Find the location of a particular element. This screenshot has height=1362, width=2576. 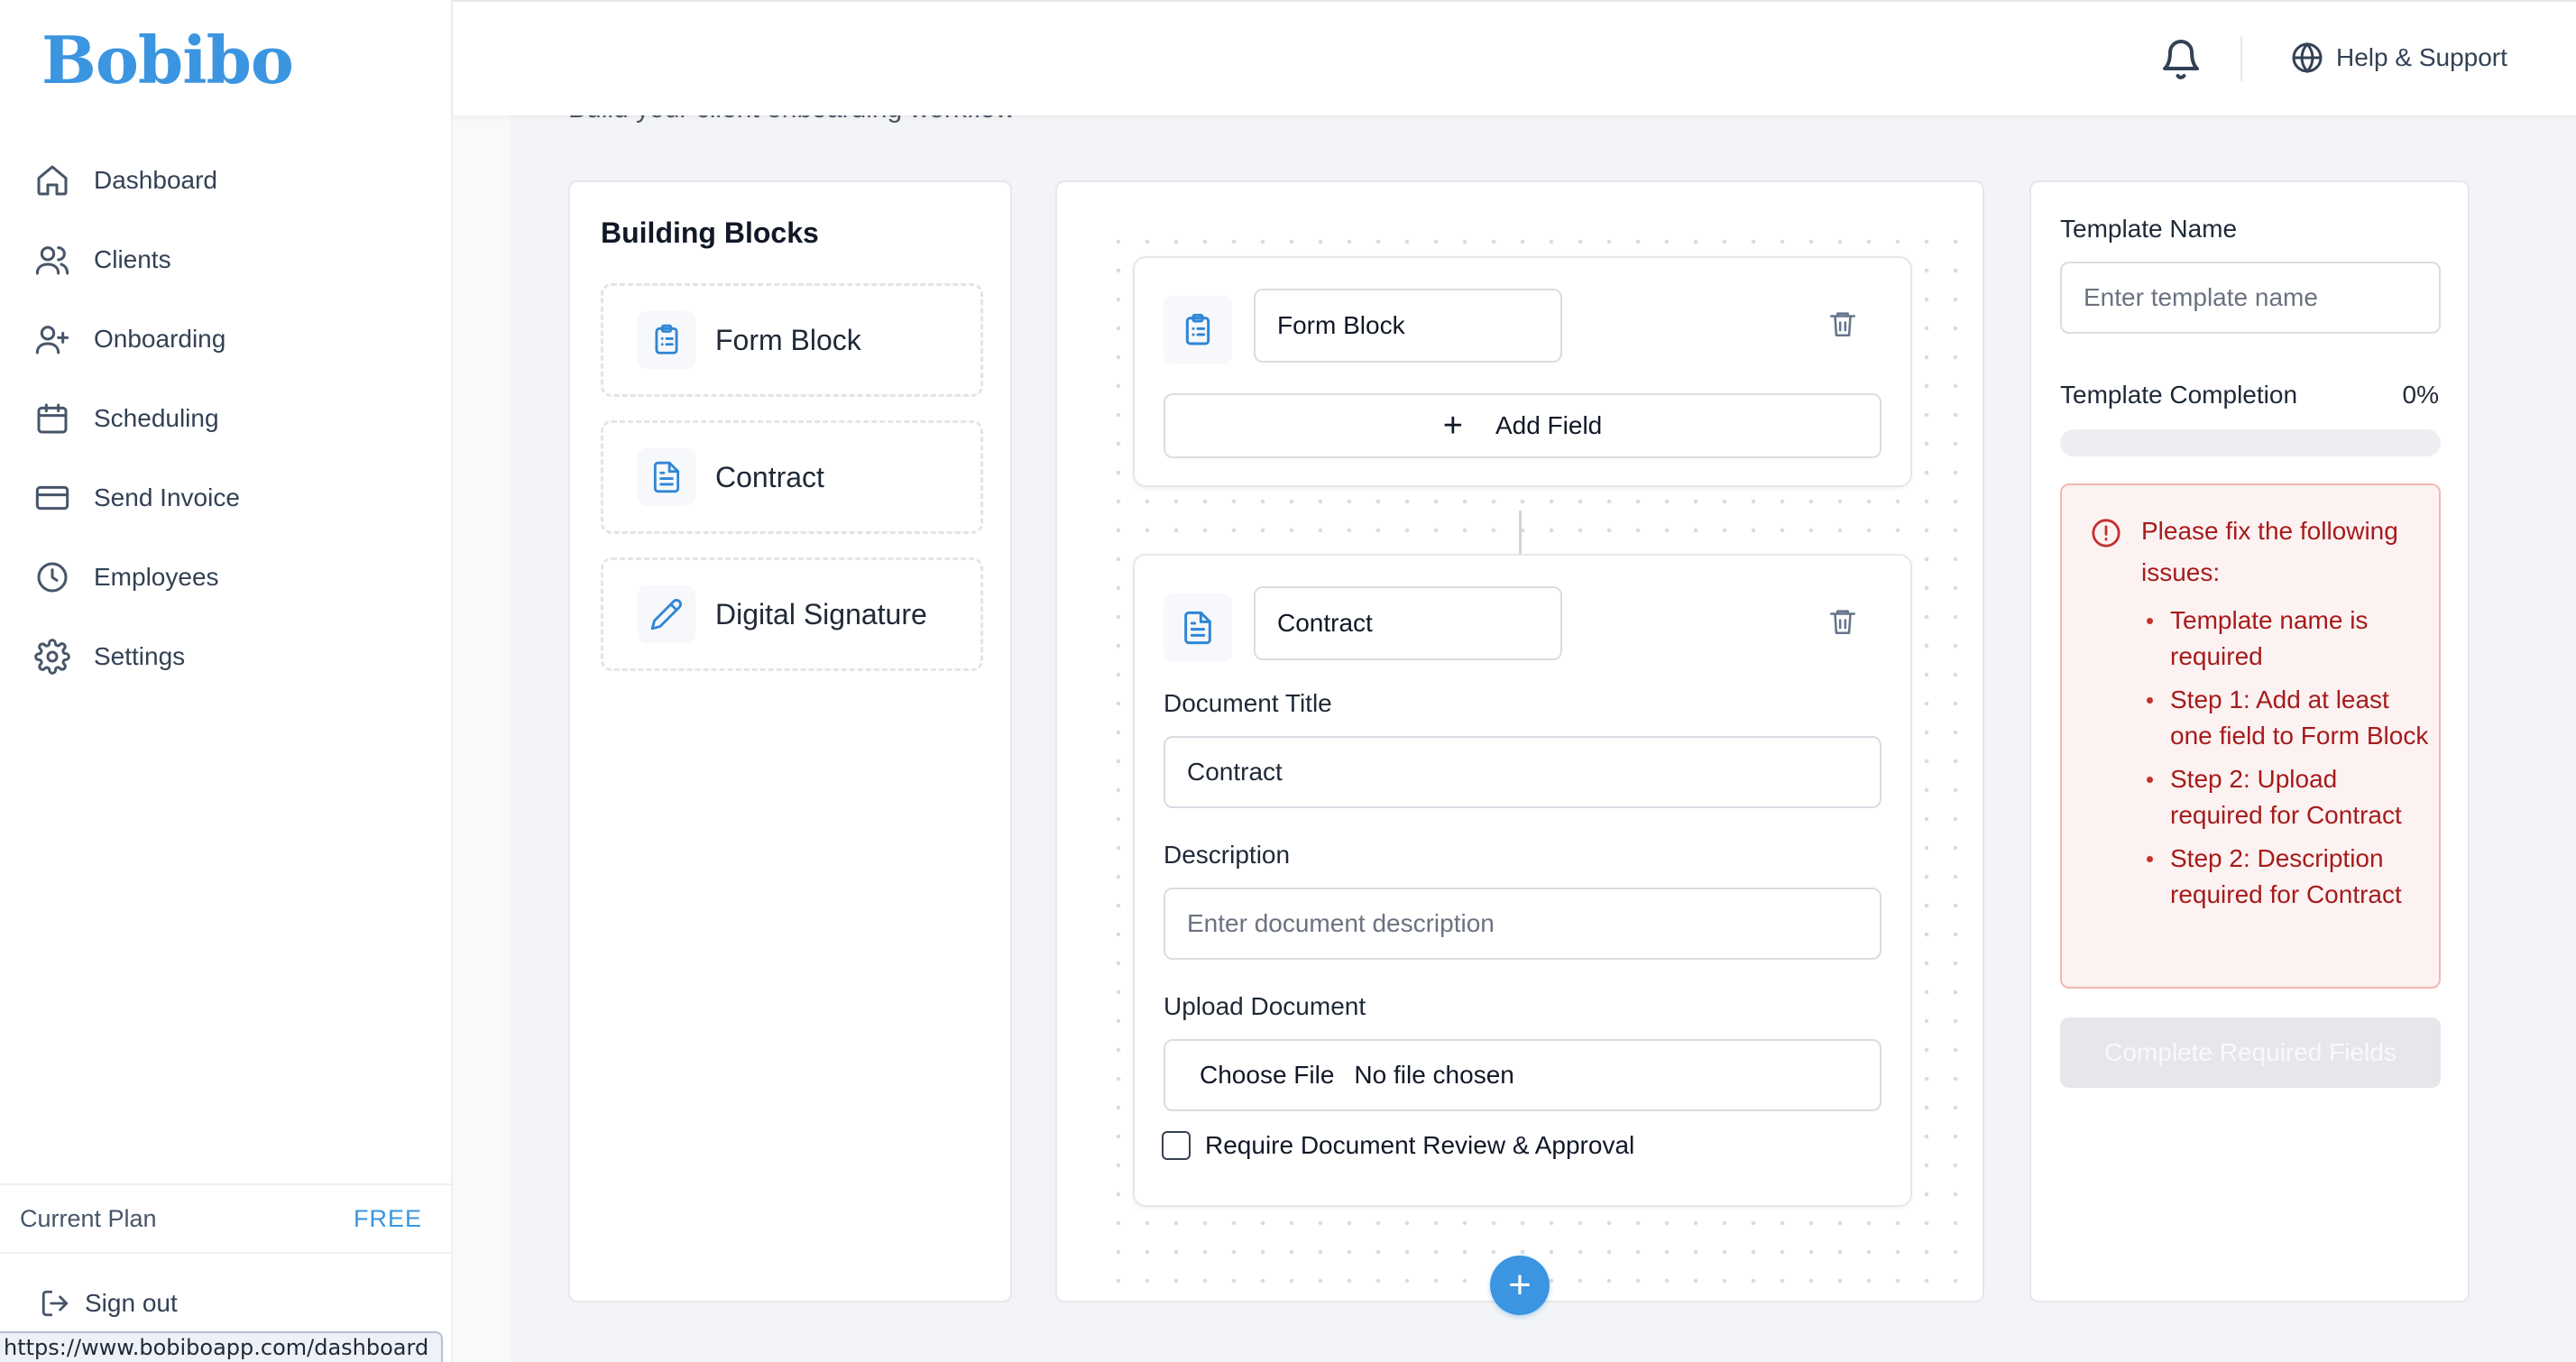

gear-icon is located at coordinates (52, 657).